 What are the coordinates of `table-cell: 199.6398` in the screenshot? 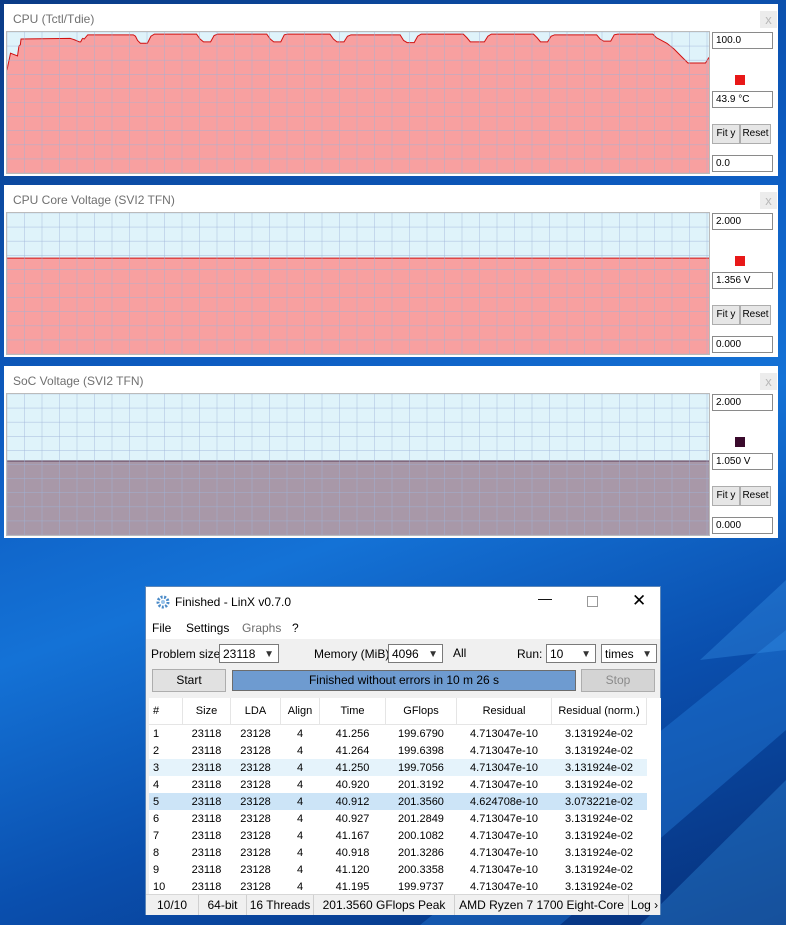 It's located at (421, 750).